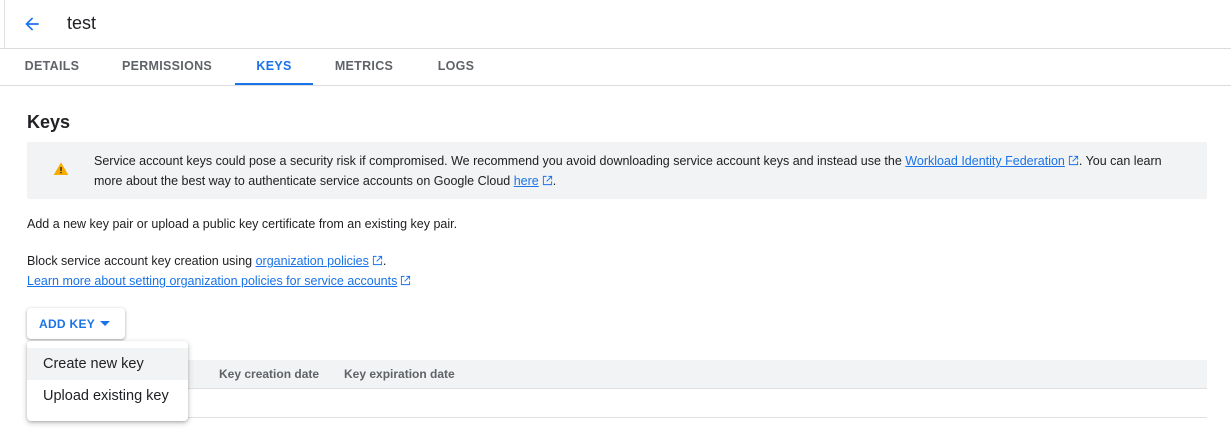  I want to click on auth-learn-more-link: here, so click(526, 181).